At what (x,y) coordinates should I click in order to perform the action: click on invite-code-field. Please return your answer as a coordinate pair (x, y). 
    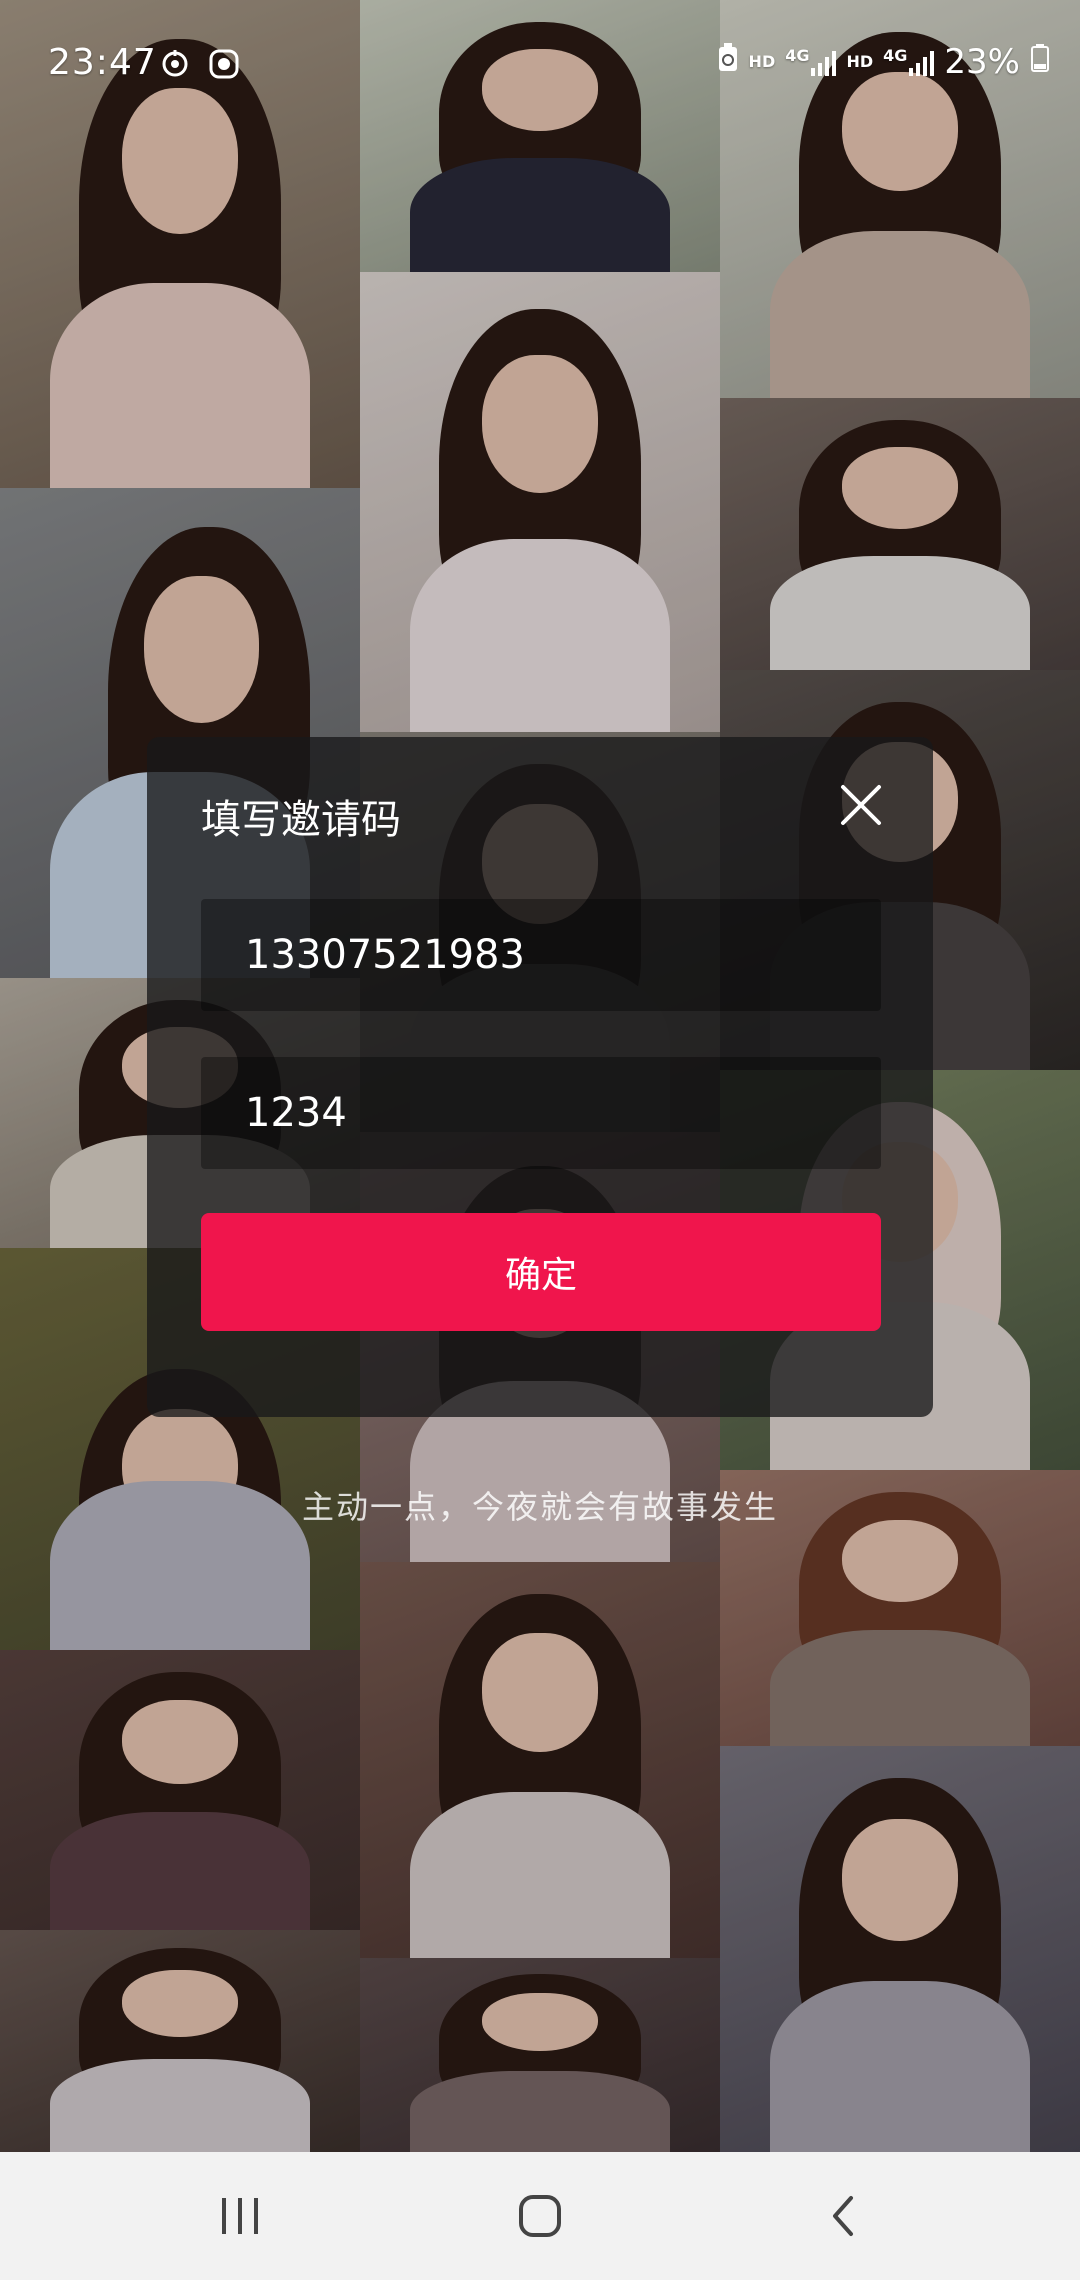
    Looking at the image, I should click on (541, 1113).